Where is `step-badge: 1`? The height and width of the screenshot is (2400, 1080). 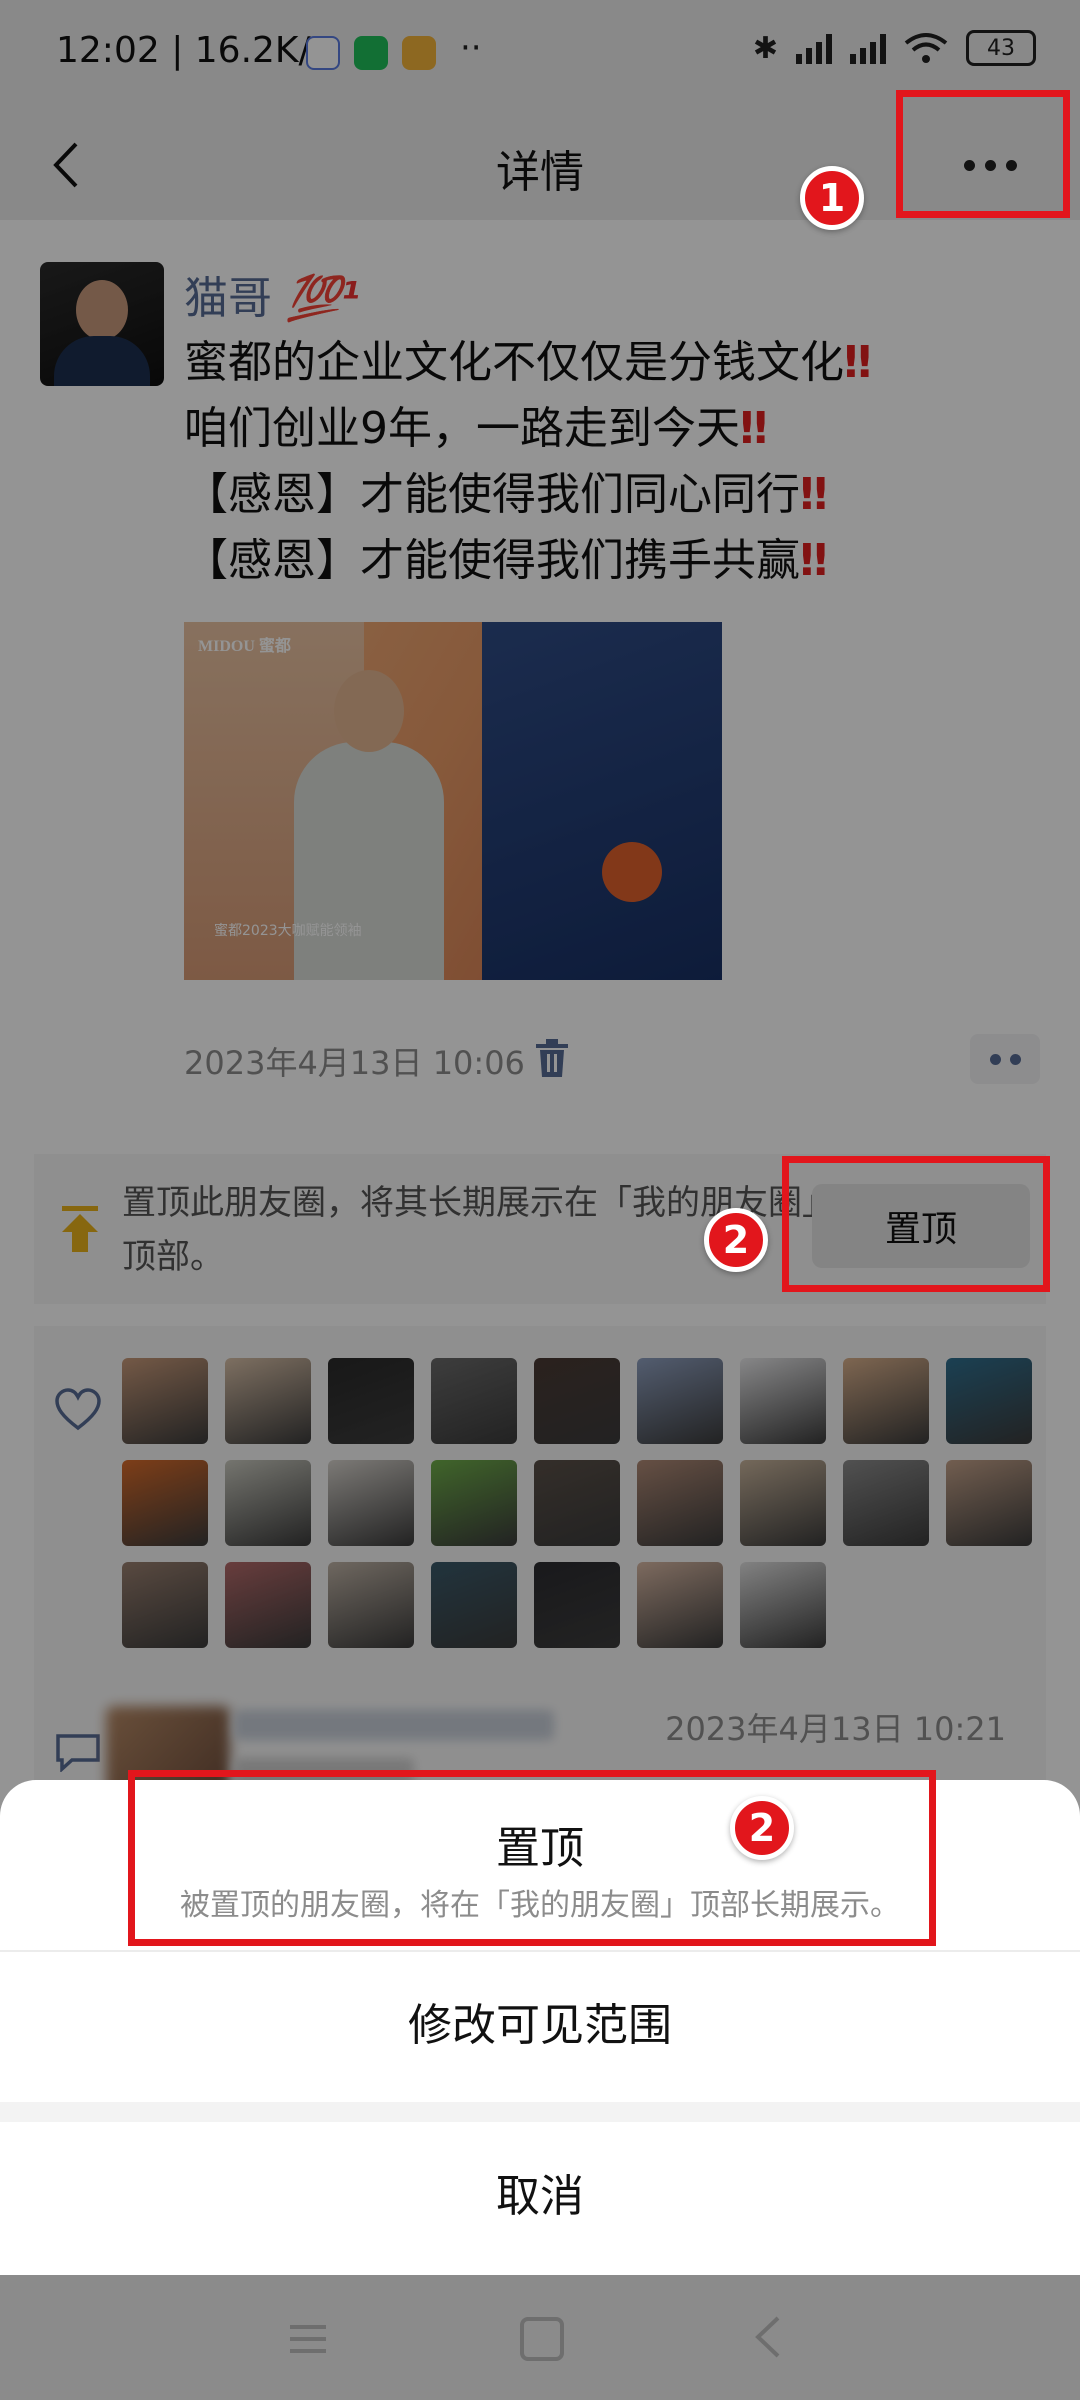 step-badge: 1 is located at coordinates (832, 198).